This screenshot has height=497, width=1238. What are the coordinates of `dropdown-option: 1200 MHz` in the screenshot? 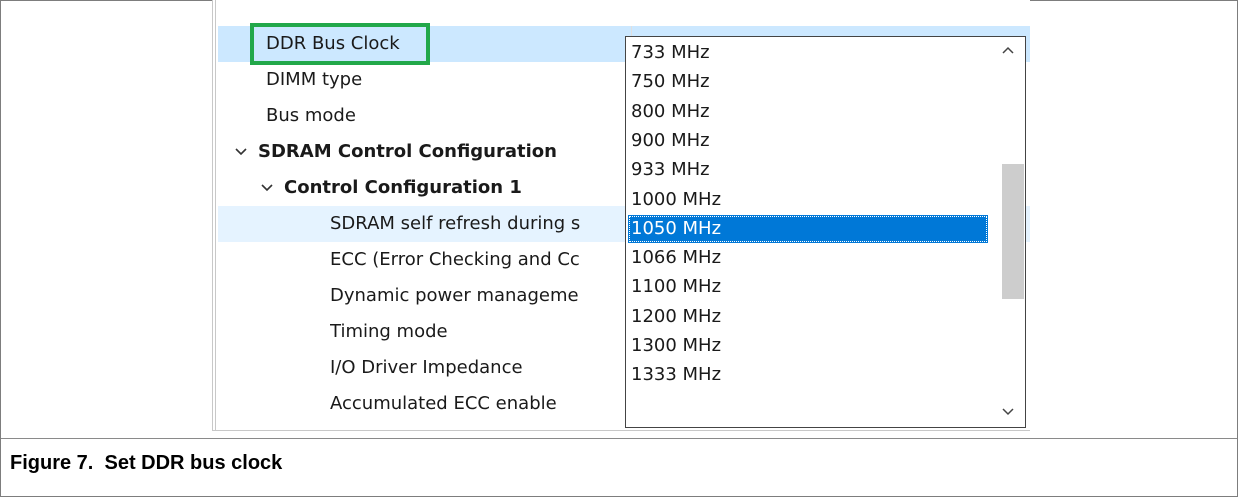 It's located at (808, 317).